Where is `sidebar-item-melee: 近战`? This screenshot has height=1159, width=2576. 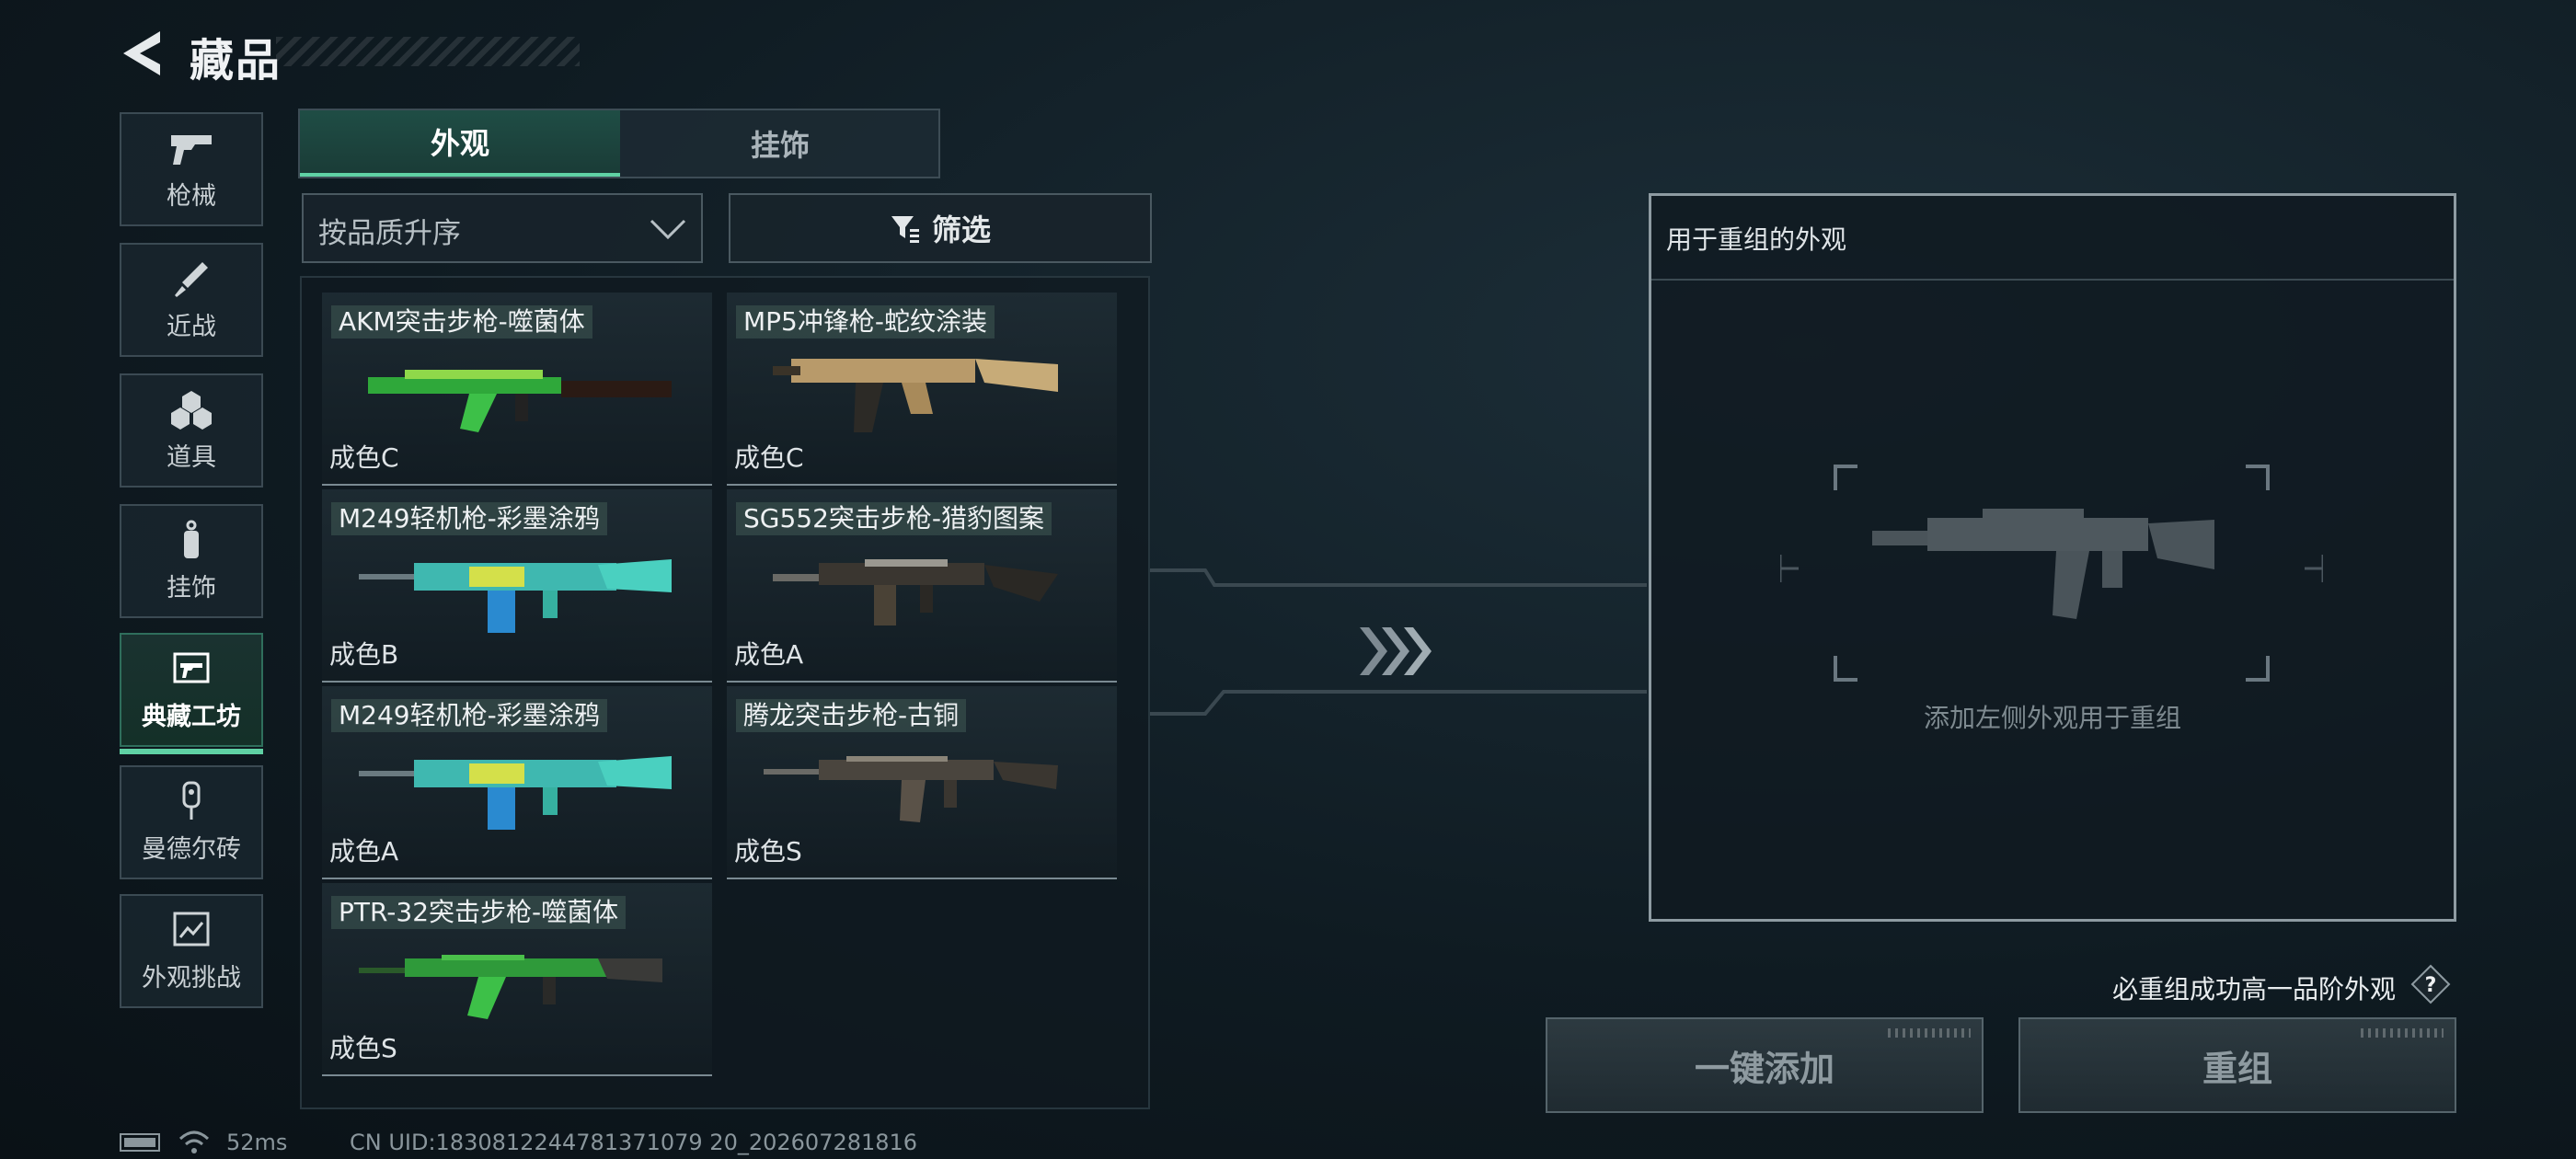
sidebar-item-melee: 近战 is located at coordinates (191, 300).